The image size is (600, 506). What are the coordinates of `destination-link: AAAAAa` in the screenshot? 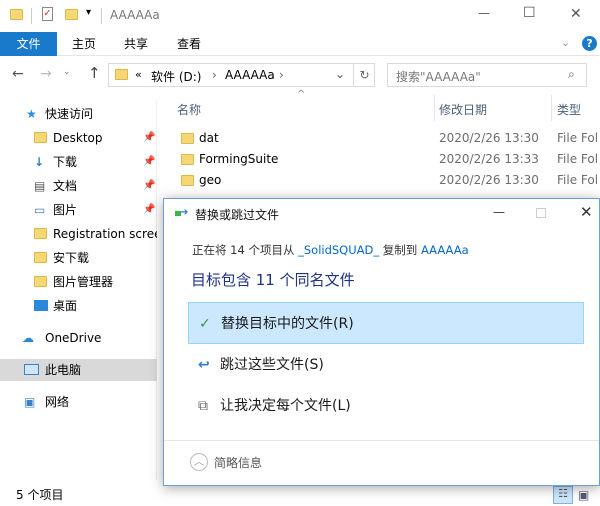 It's located at (445, 250).